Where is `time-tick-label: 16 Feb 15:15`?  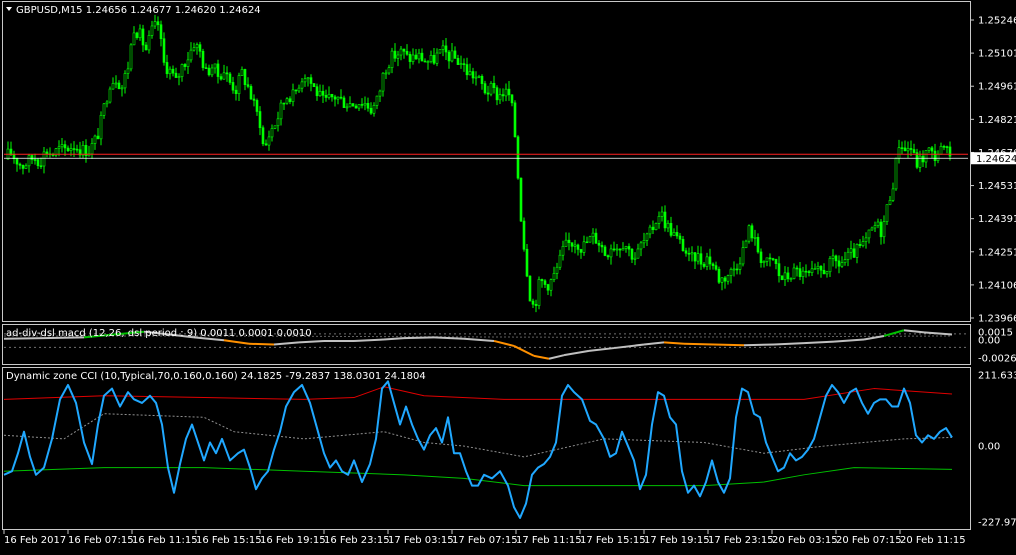
time-tick-label: 16 Feb 15:15 is located at coordinates (229, 540).